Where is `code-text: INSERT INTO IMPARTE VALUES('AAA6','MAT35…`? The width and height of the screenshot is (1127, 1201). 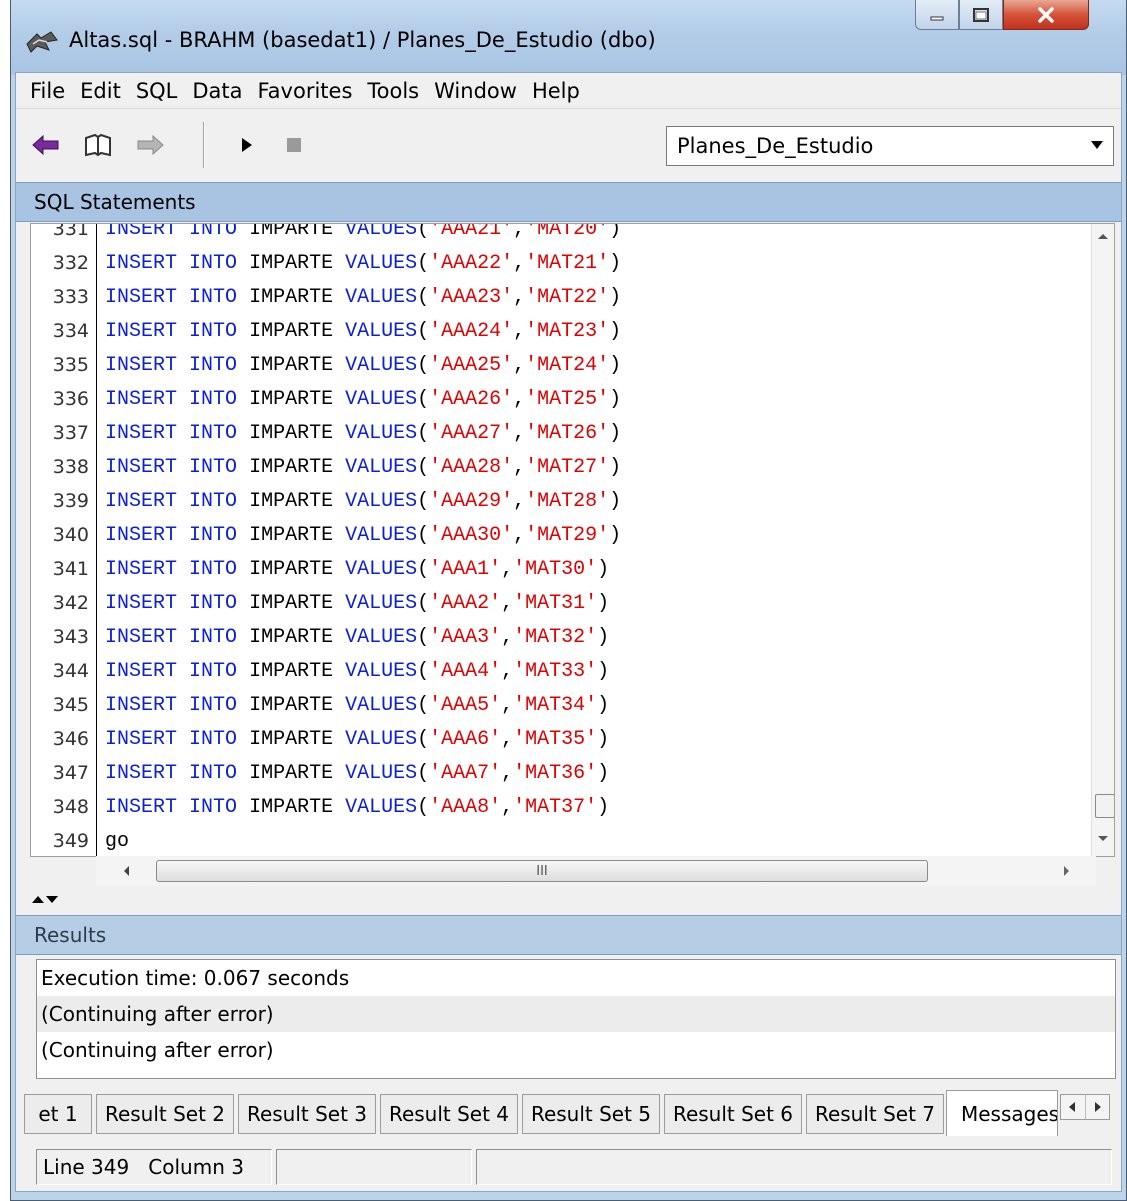
code-text: INSERT INTO IMPARTE VALUES('AAA6','MAT35… is located at coordinates (357, 739).